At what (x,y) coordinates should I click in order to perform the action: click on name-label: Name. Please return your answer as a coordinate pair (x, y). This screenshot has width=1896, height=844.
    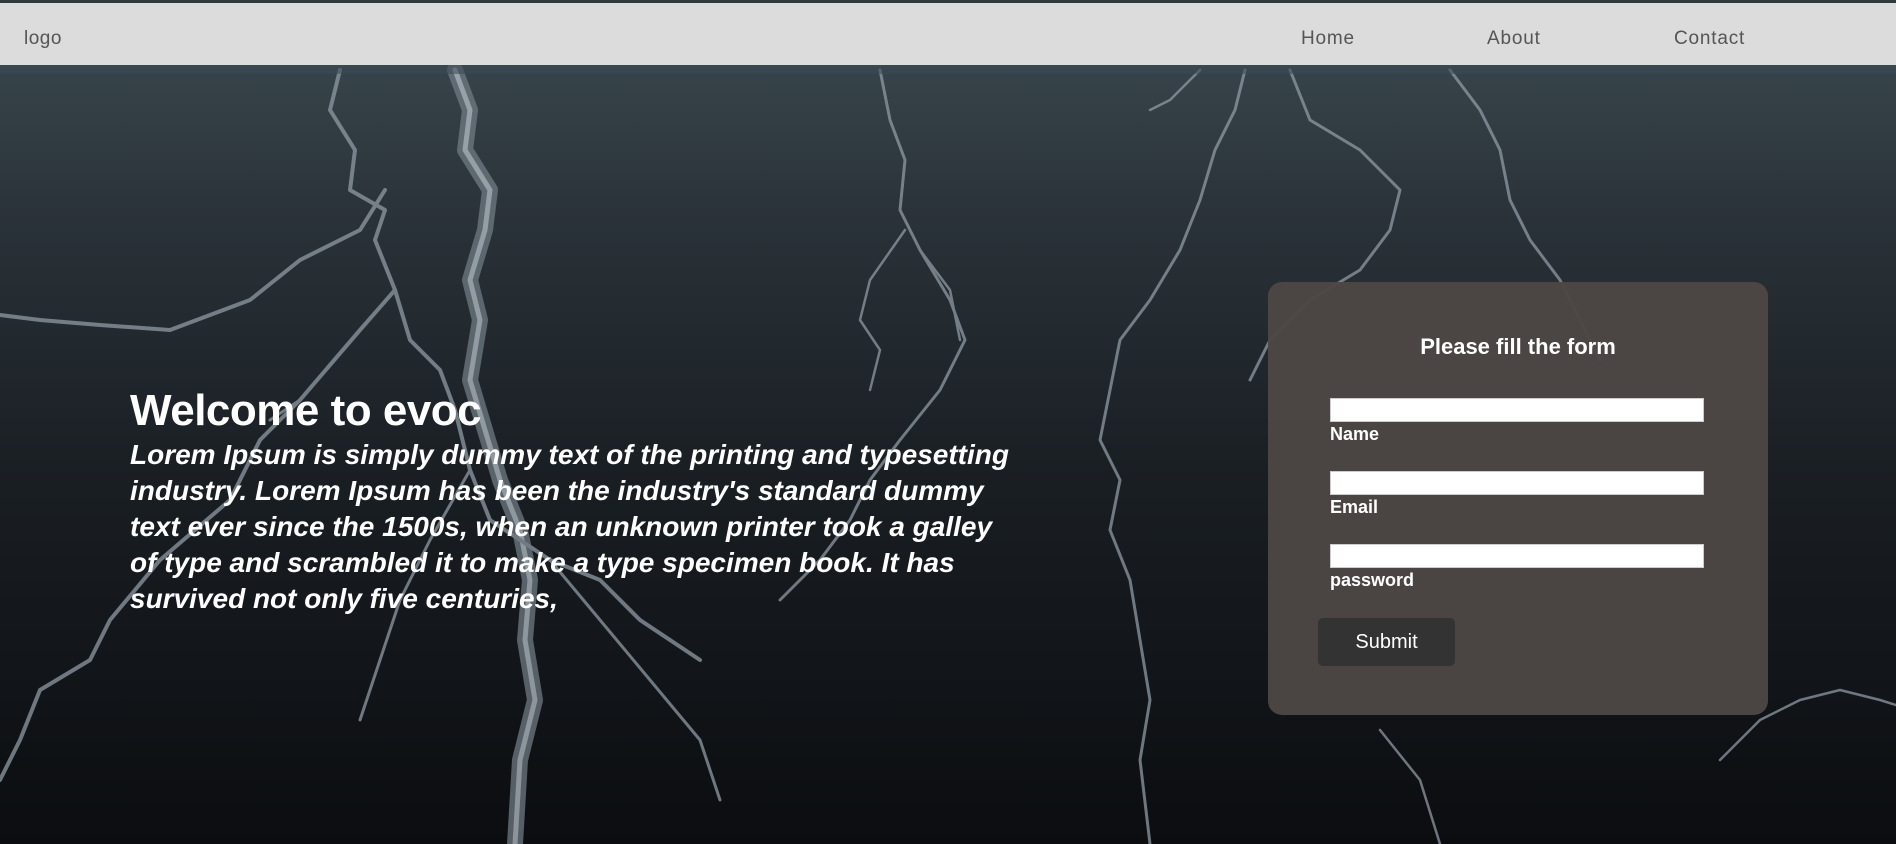
    Looking at the image, I should click on (1355, 434).